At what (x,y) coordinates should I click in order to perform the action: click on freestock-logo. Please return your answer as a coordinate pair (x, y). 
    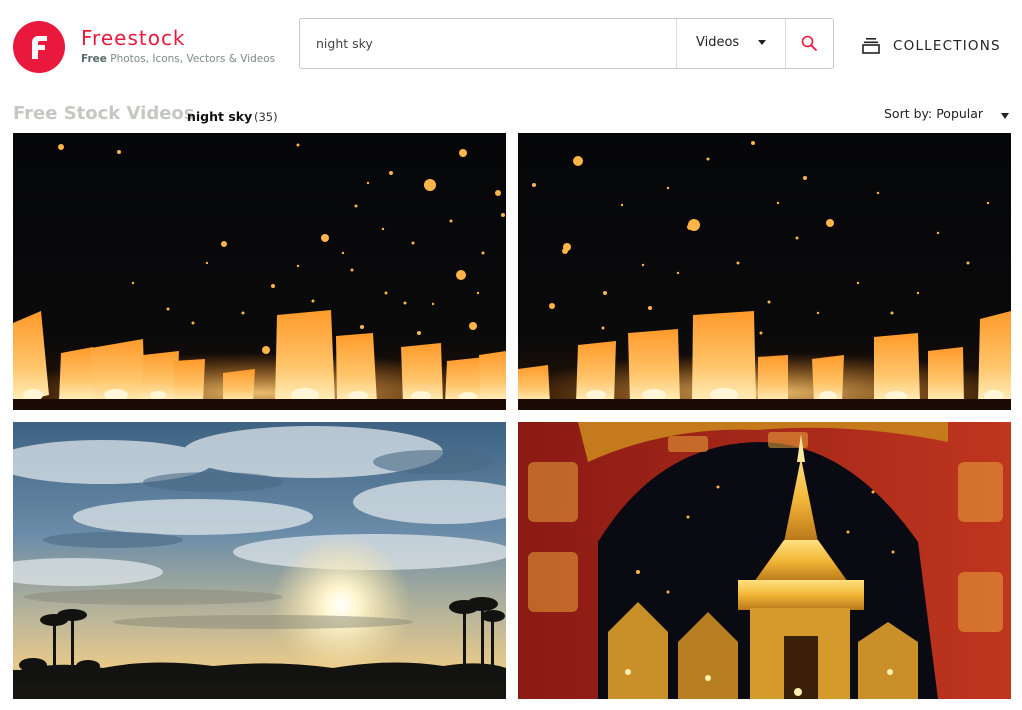
    Looking at the image, I should click on (39, 47).